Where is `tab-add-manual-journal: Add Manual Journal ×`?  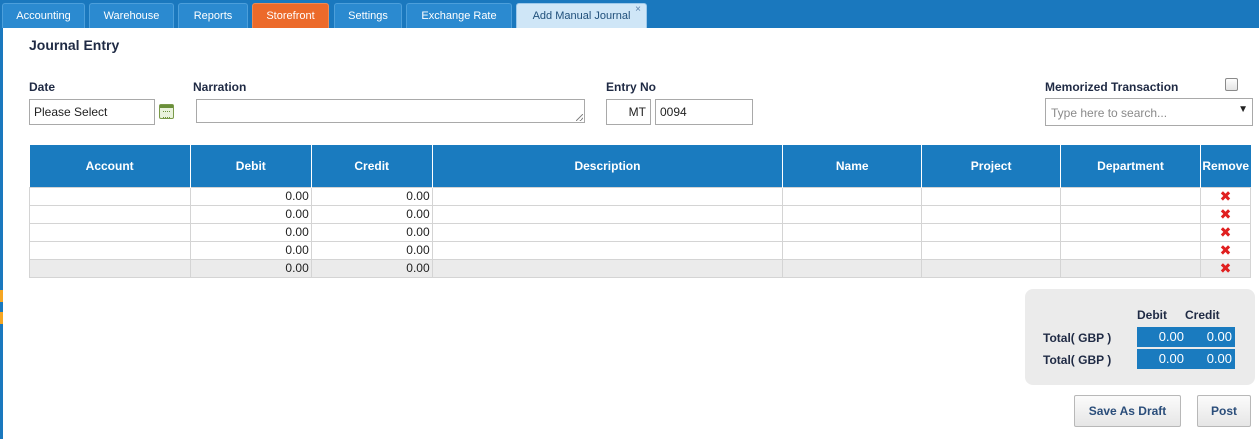 tab-add-manual-journal: Add Manual Journal × is located at coordinates (581, 15).